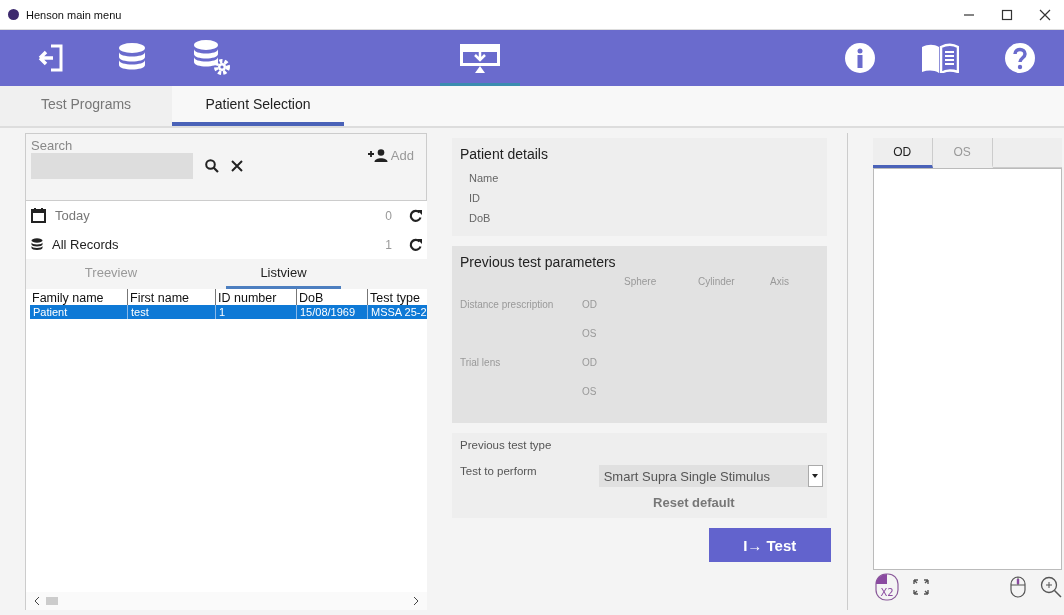 The image size is (1064, 615). Describe the element at coordinates (902, 153) in the screenshot. I see `eye-tab: OD` at that location.